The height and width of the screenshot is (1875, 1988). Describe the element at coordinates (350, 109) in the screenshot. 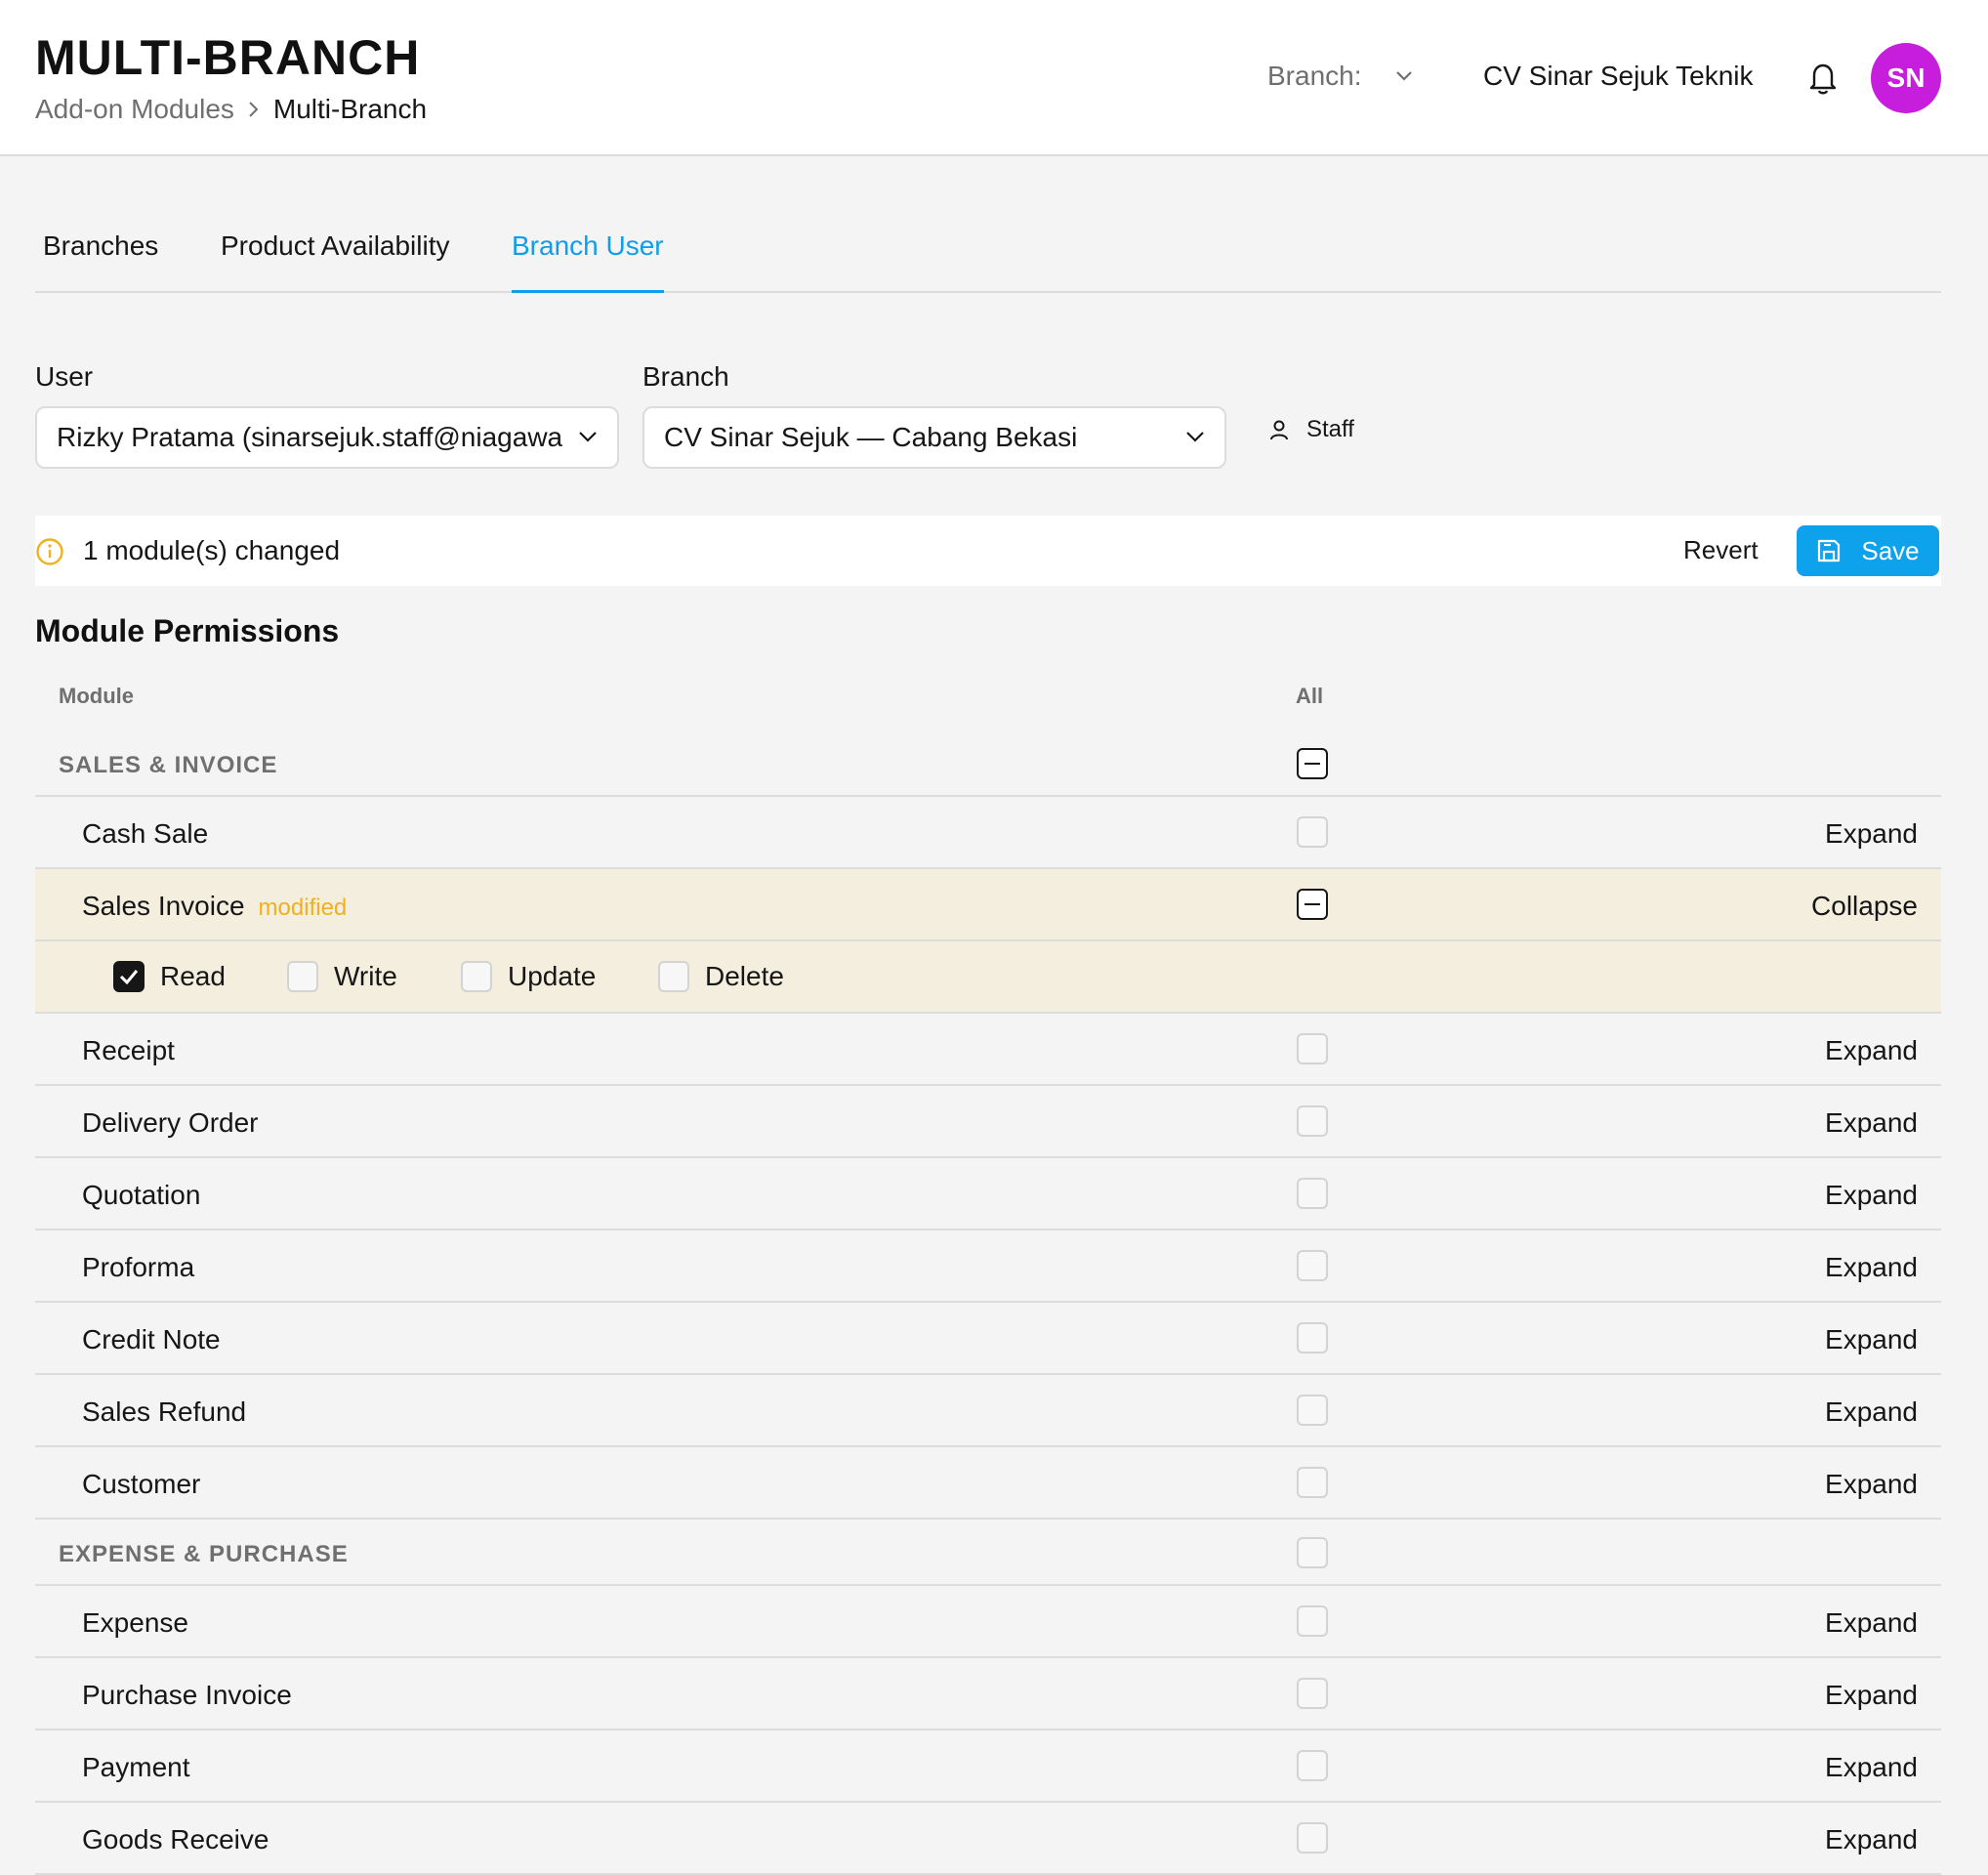

I see `breadcrumb-current: Multi-Branch` at that location.